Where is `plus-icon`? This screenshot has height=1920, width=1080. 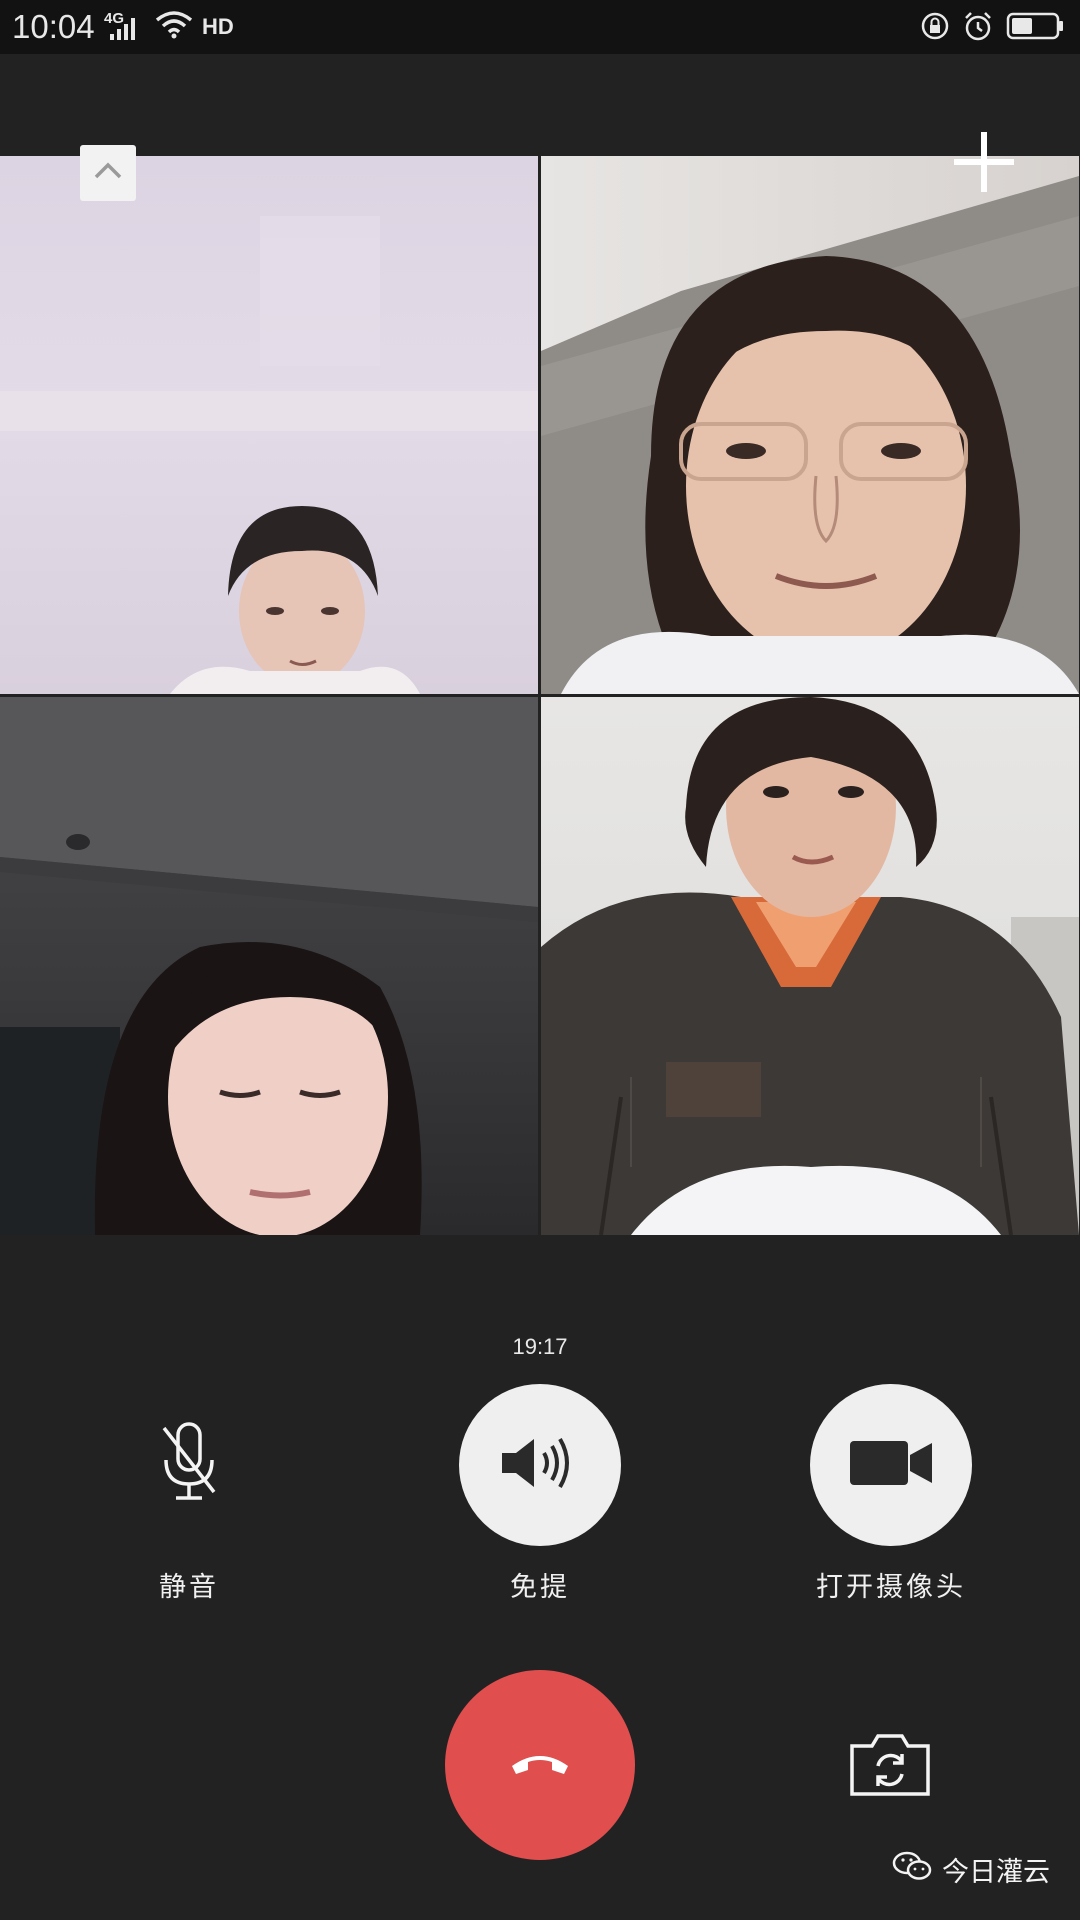
plus-icon is located at coordinates (984, 166).